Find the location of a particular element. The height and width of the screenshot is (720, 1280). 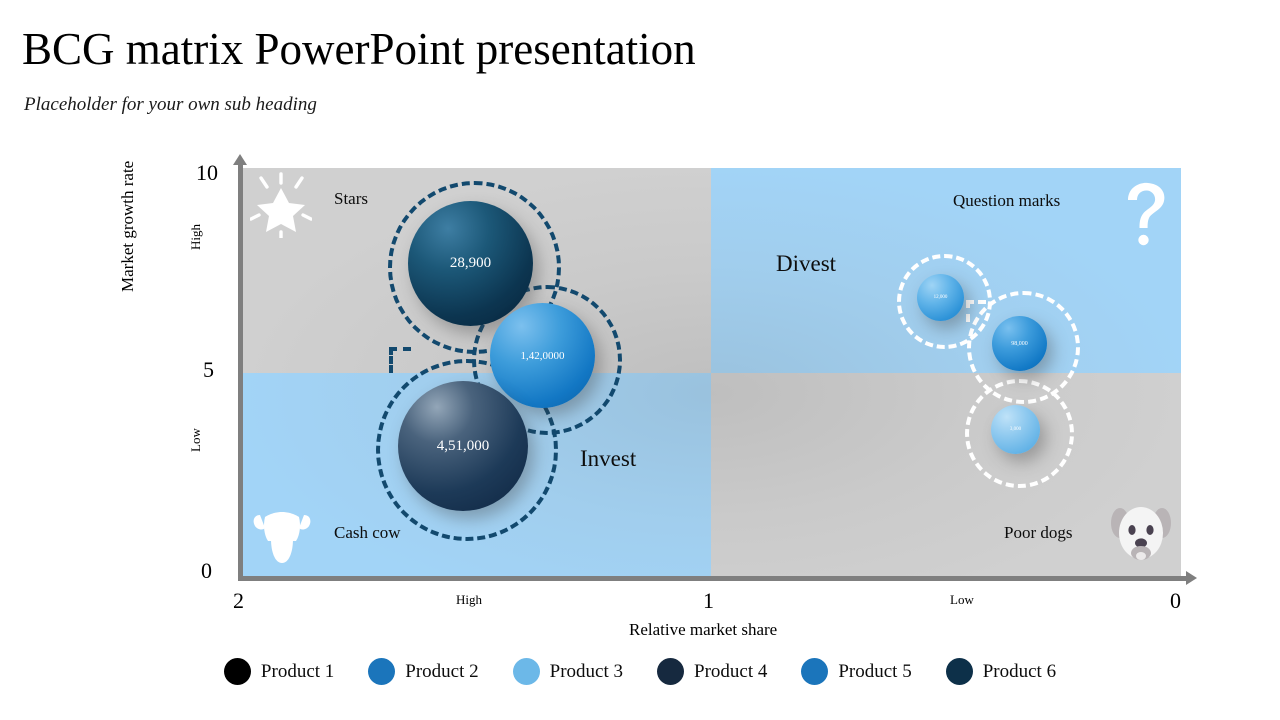

bubble-product-5: 98,000 is located at coordinates (1019, 343).